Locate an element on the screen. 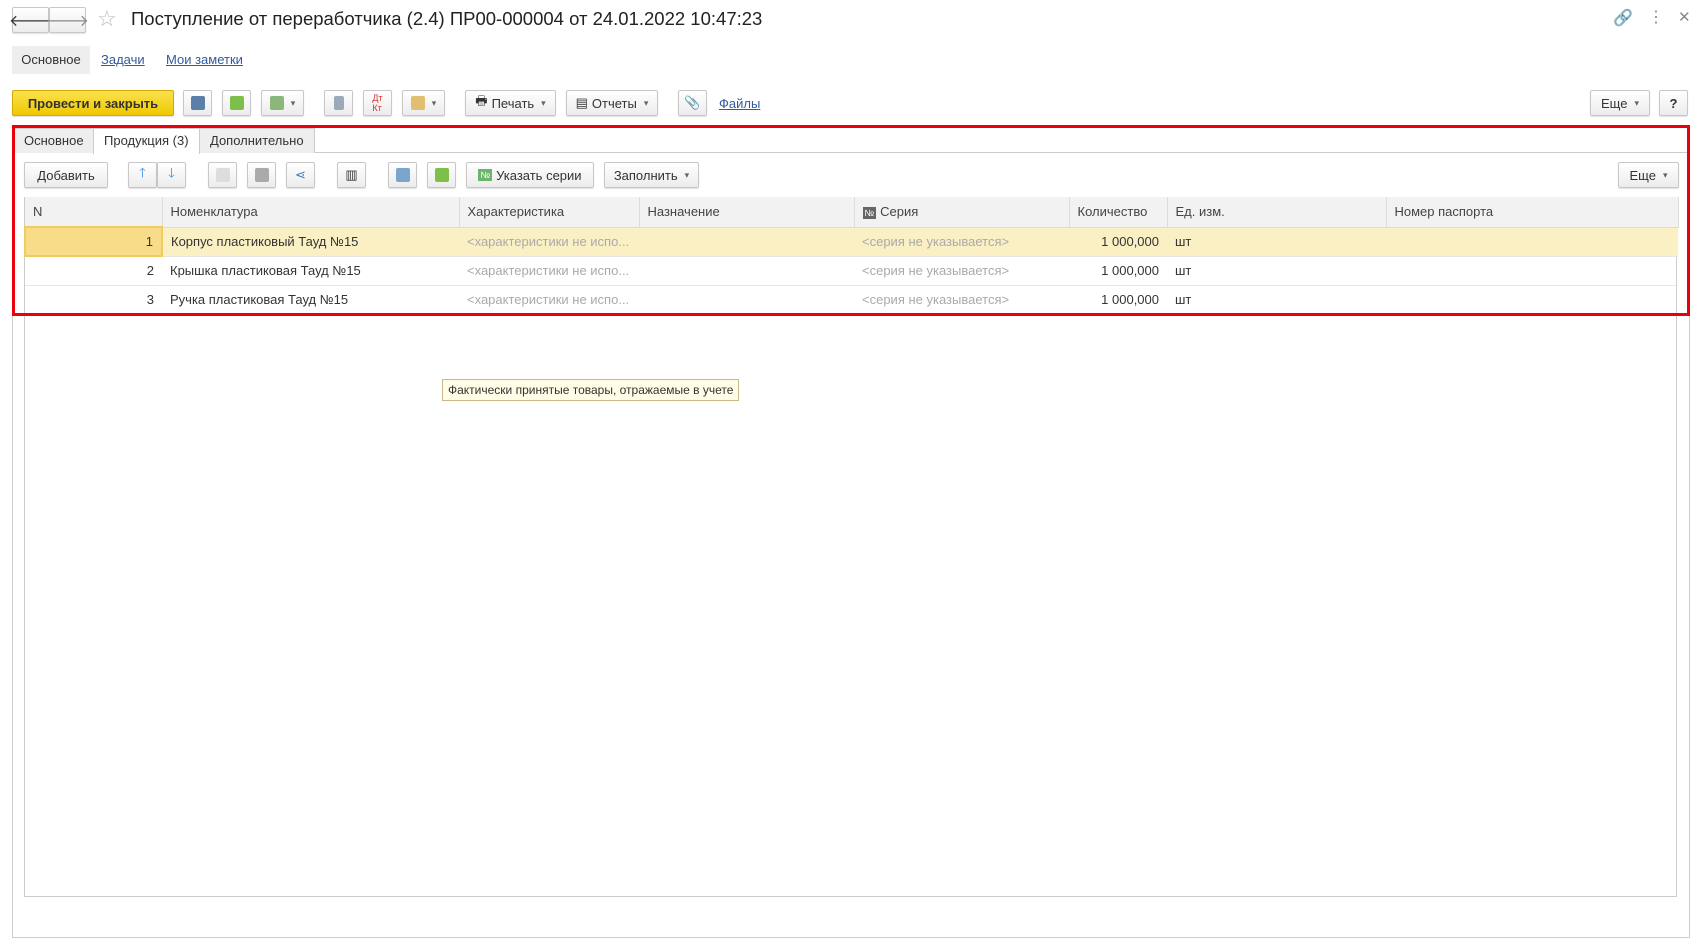 This screenshot has height=942, width=1700. post-icon is located at coordinates (236, 103).